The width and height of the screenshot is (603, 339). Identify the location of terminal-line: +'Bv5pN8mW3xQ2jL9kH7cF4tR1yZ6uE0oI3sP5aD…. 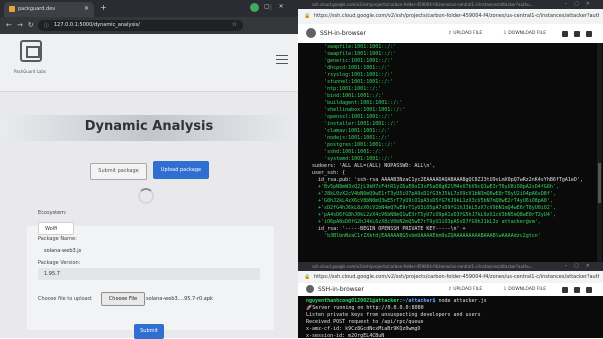
(432, 187).